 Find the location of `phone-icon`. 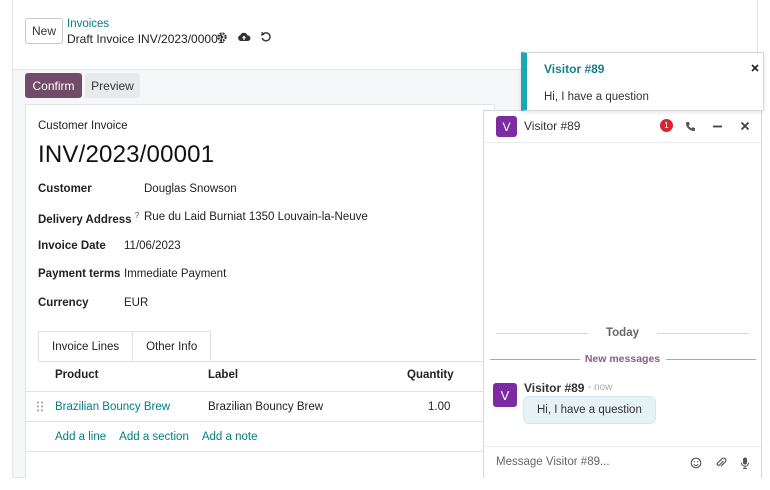

phone-icon is located at coordinates (690, 126).